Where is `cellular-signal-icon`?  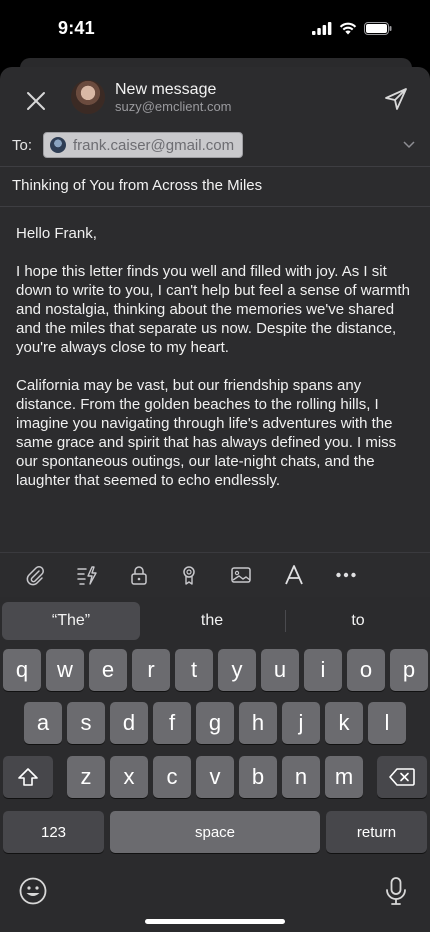 cellular-signal-icon is located at coordinates (322, 28).